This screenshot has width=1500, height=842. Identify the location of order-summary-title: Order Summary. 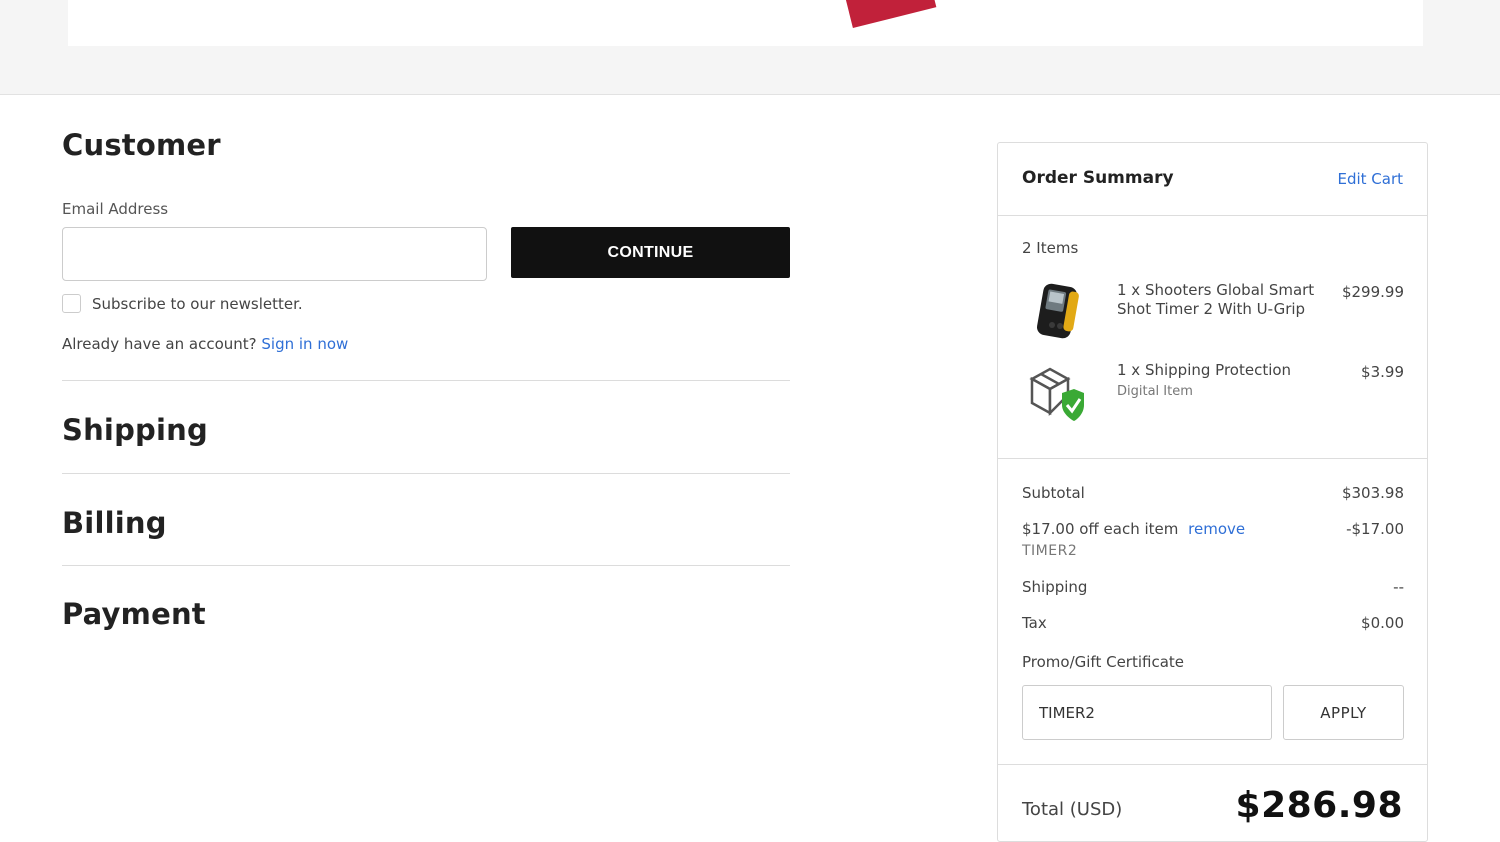
(1098, 178).